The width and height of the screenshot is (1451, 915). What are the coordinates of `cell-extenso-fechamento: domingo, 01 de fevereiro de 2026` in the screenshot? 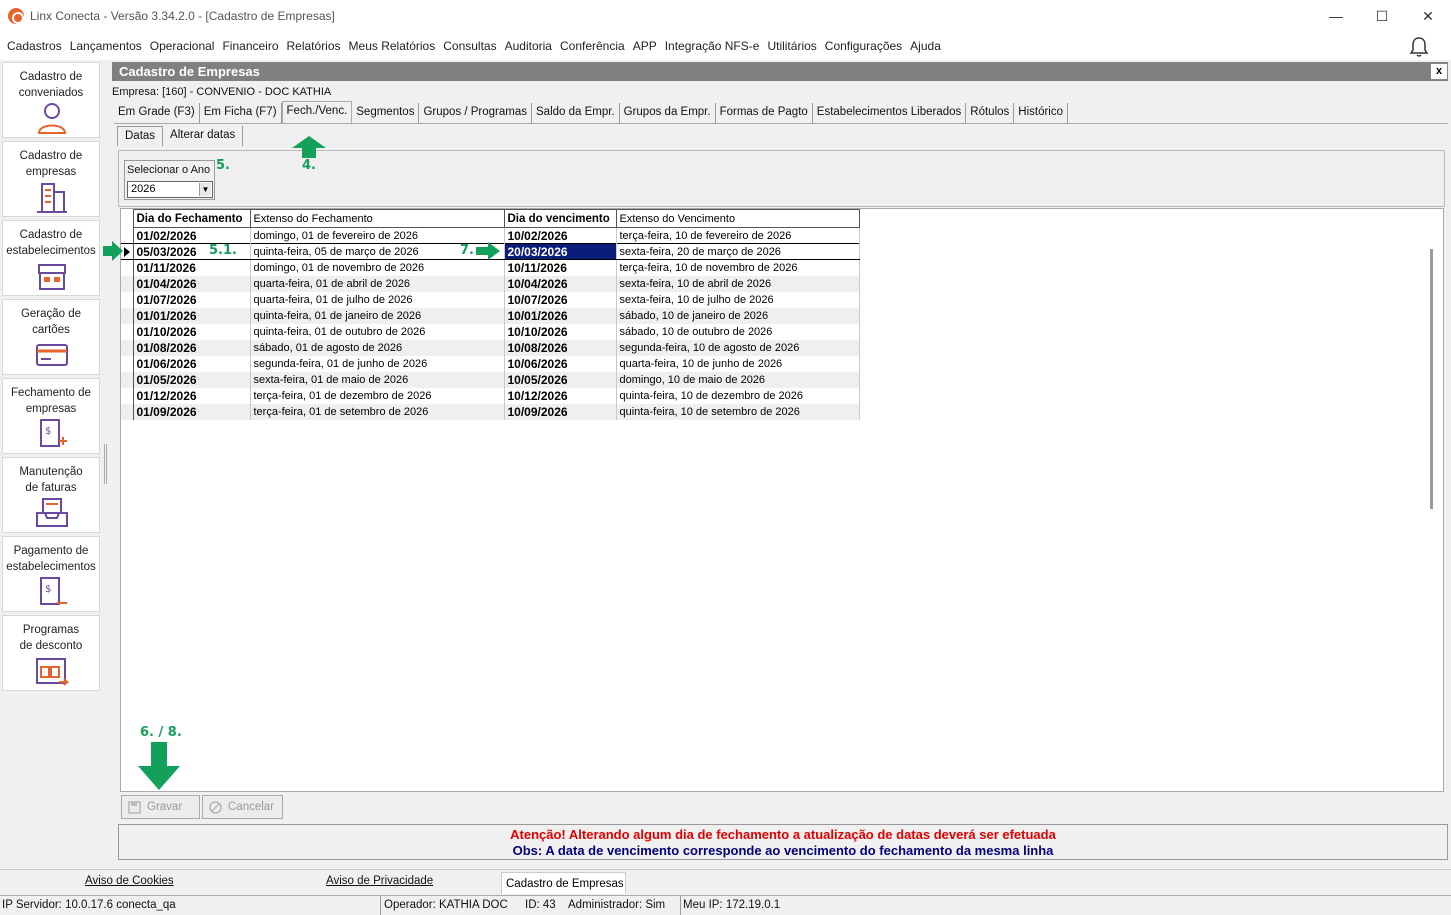 It's located at (377, 235).